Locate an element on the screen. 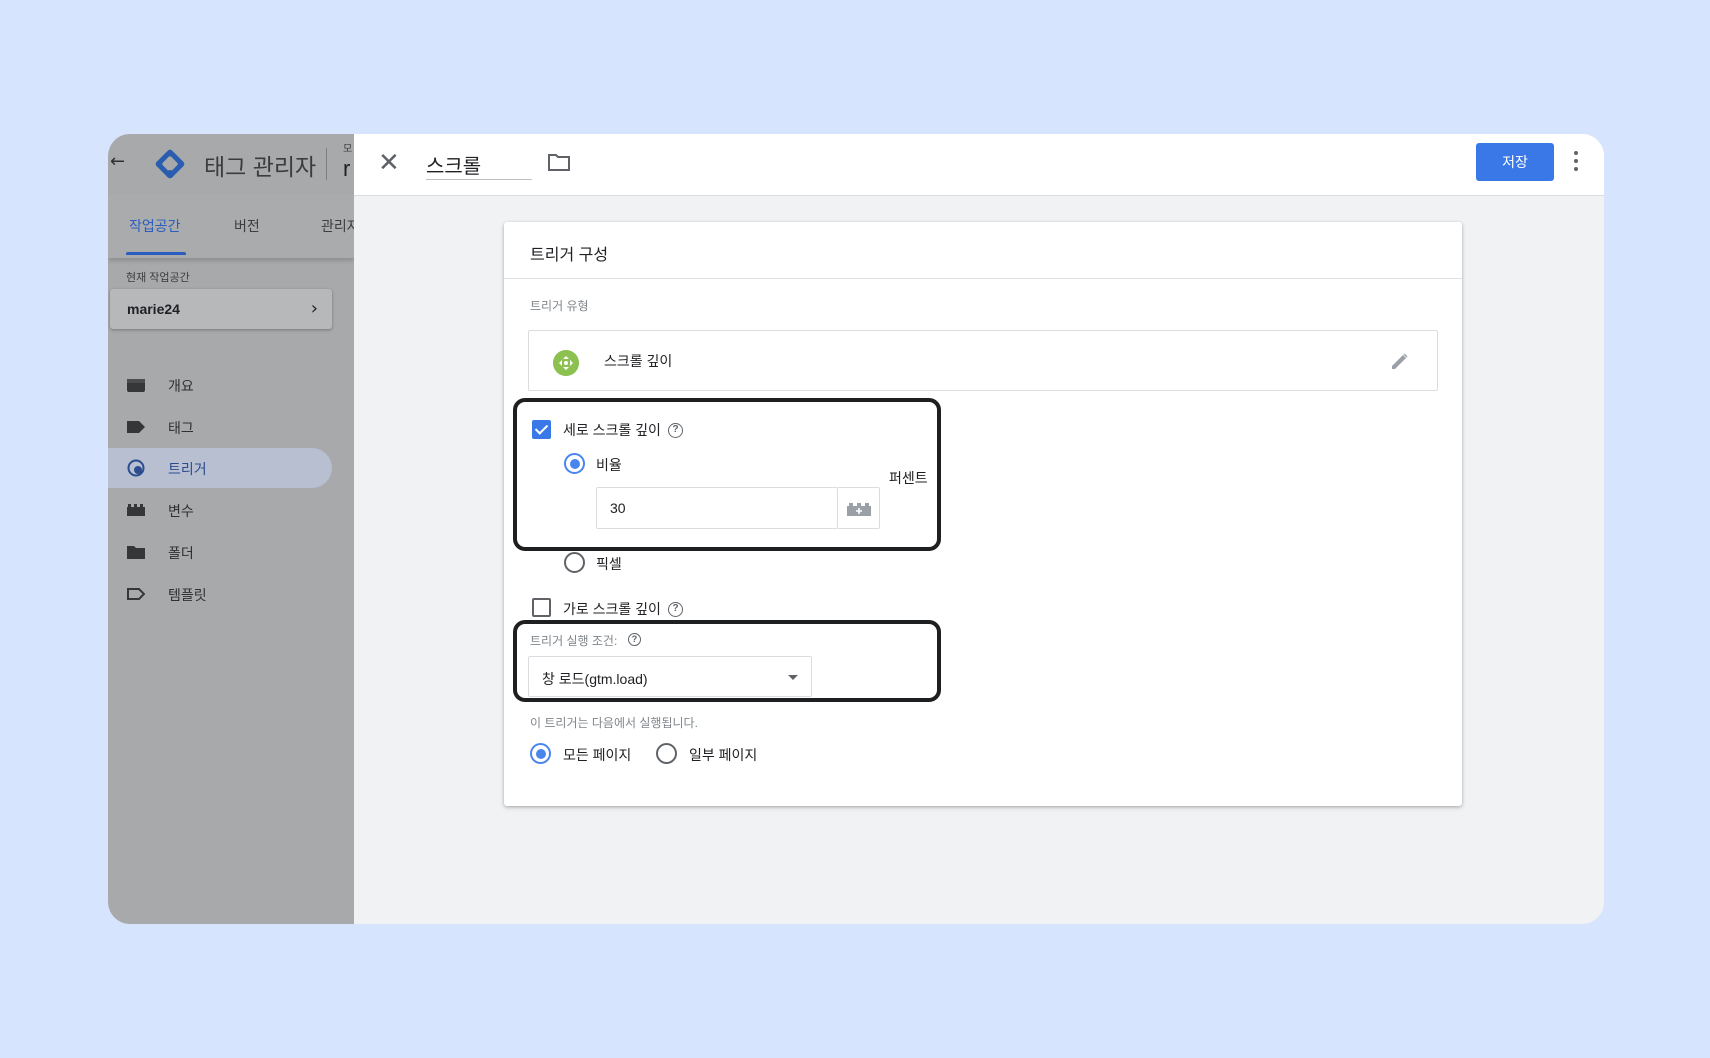  nav-item-variables: 변수 is located at coordinates (220, 510).